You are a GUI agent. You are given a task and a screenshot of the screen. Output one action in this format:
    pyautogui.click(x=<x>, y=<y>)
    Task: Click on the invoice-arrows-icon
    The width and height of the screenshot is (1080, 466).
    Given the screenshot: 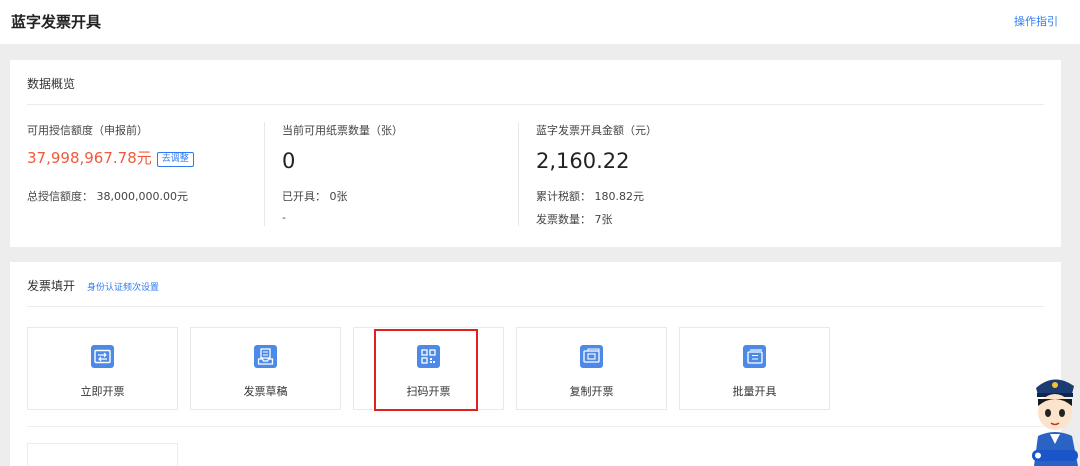 What is the action you would take?
    pyautogui.click(x=102, y=356)
    